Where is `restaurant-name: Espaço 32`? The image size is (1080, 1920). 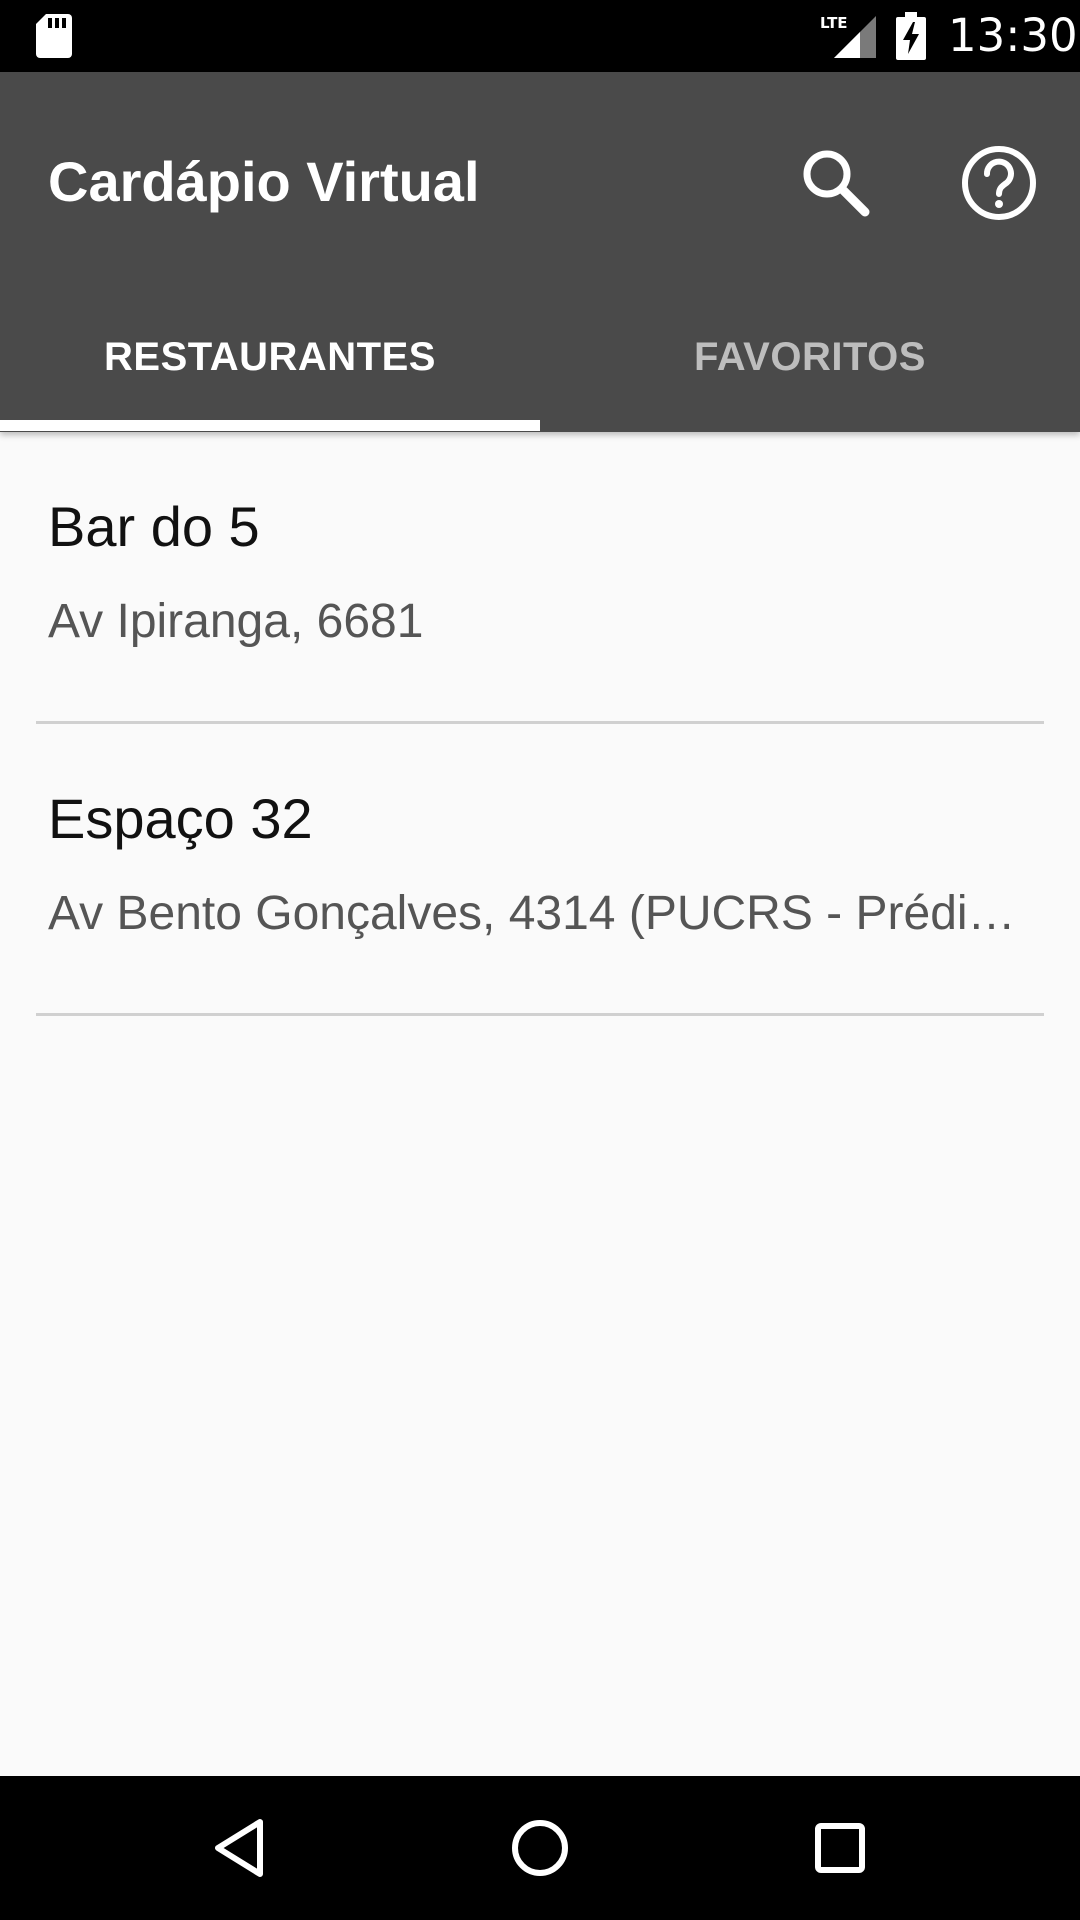
restaurant-name: Espaço 32 is located at coordinates (180, 818).